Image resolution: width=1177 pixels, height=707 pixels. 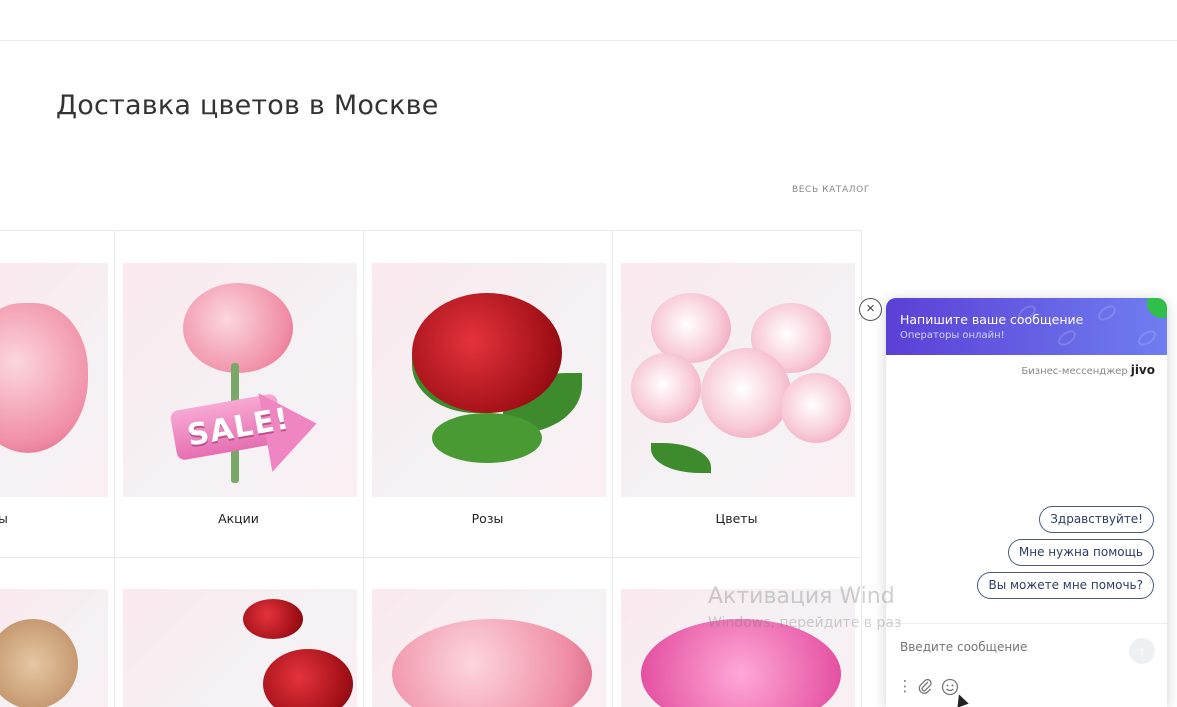 I want to click on category-label: Акции, so click(x=238, y=518).